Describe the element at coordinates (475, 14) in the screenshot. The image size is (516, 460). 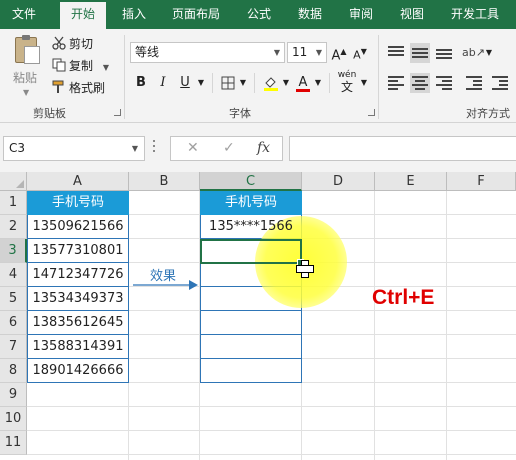
I see `tab-developer: 开发工具` at that location.